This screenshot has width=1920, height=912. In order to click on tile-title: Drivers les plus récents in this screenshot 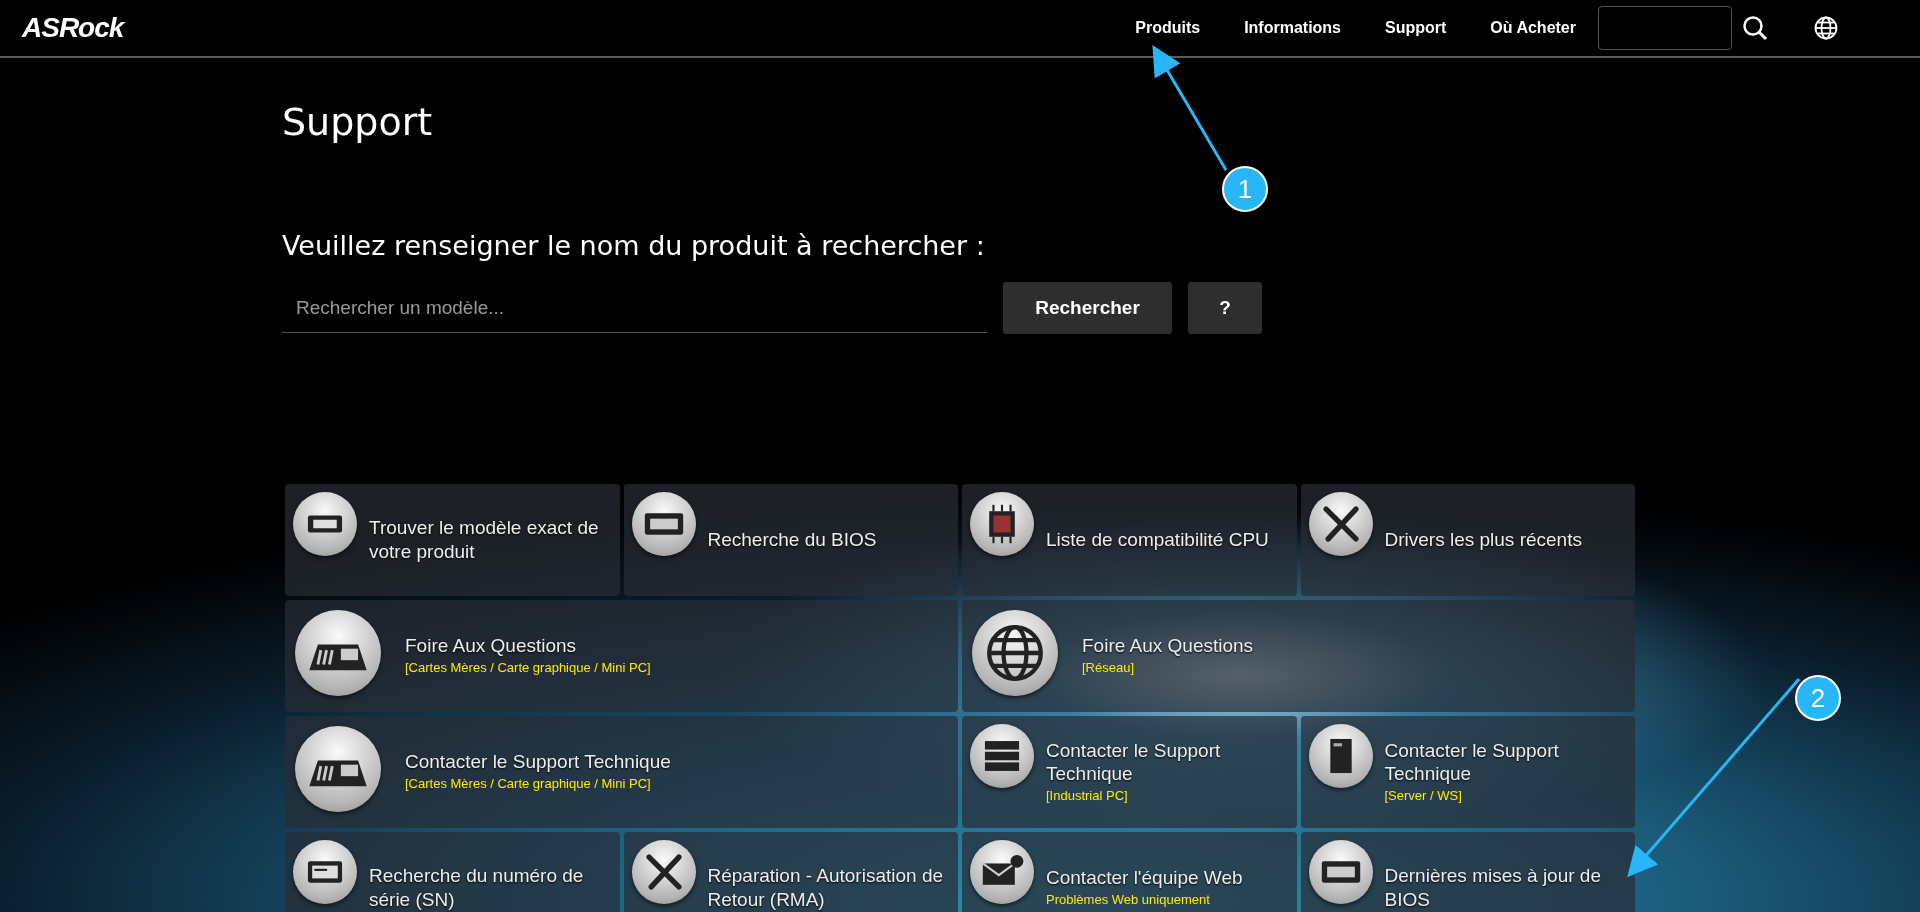, I will do `click(1483, 540)`.